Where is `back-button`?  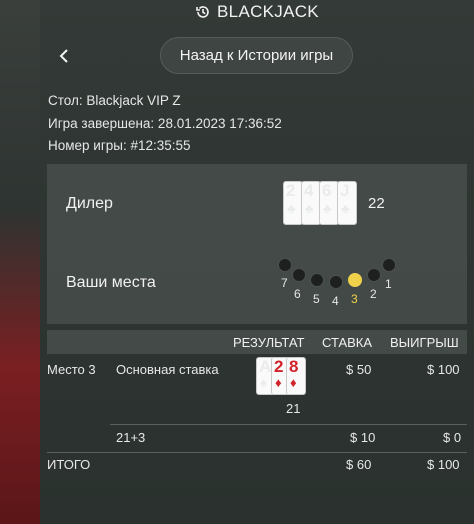 back-button is located at coordinates (64, 56).